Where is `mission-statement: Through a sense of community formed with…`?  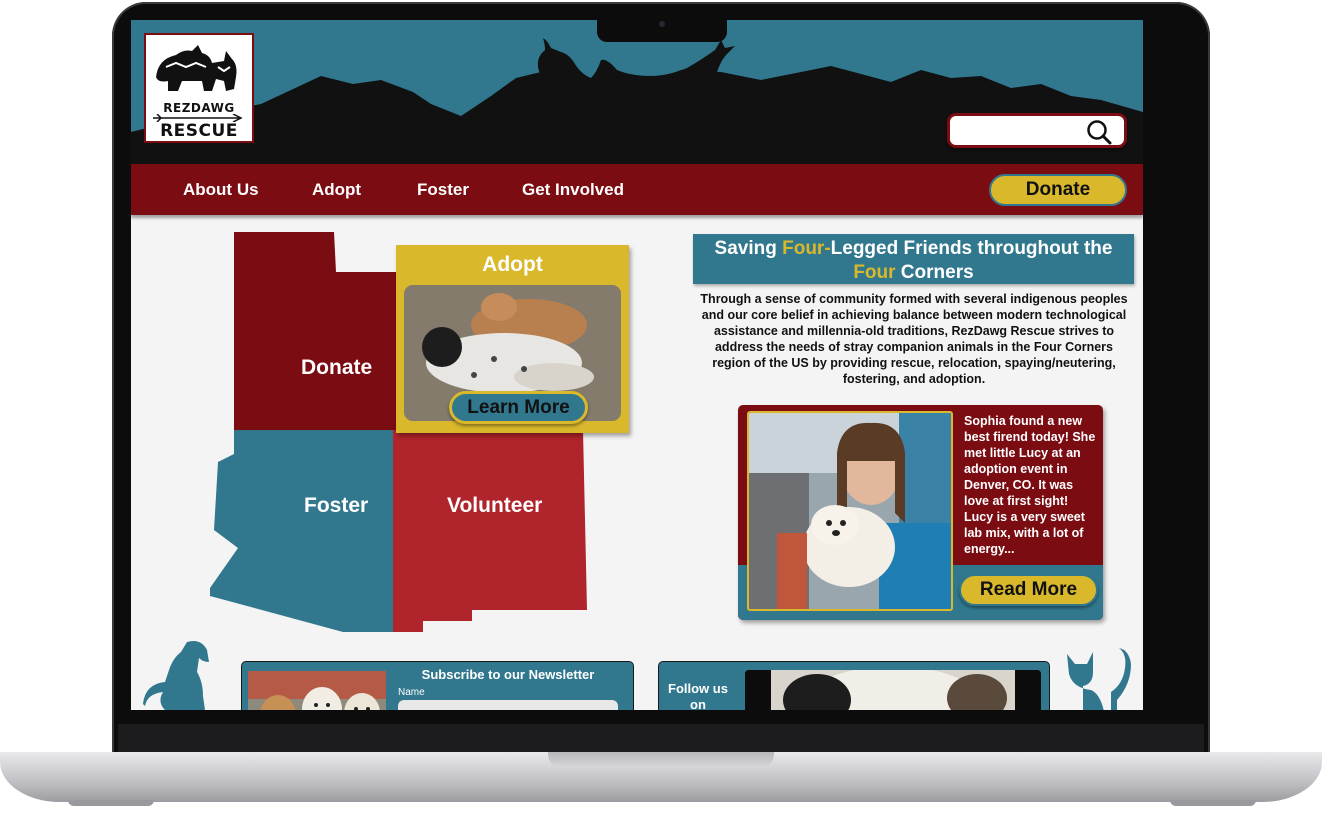
mission-statement: Through a sense of community formed with… is located at coordinates (914, 339).